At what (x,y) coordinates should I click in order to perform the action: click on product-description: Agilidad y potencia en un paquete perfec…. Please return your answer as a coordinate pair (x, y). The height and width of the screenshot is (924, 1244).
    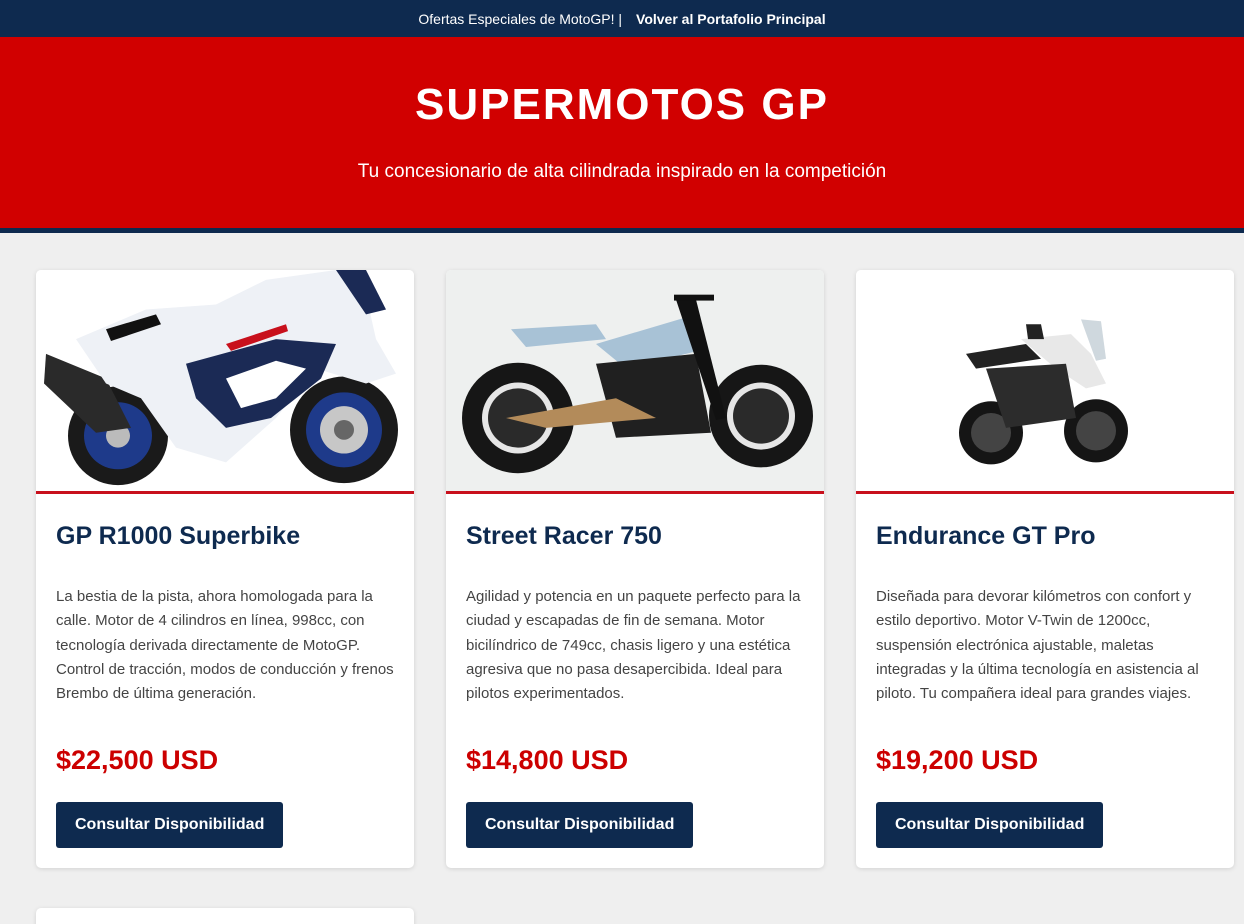
    Looking at the image, I should click on (633, 645).